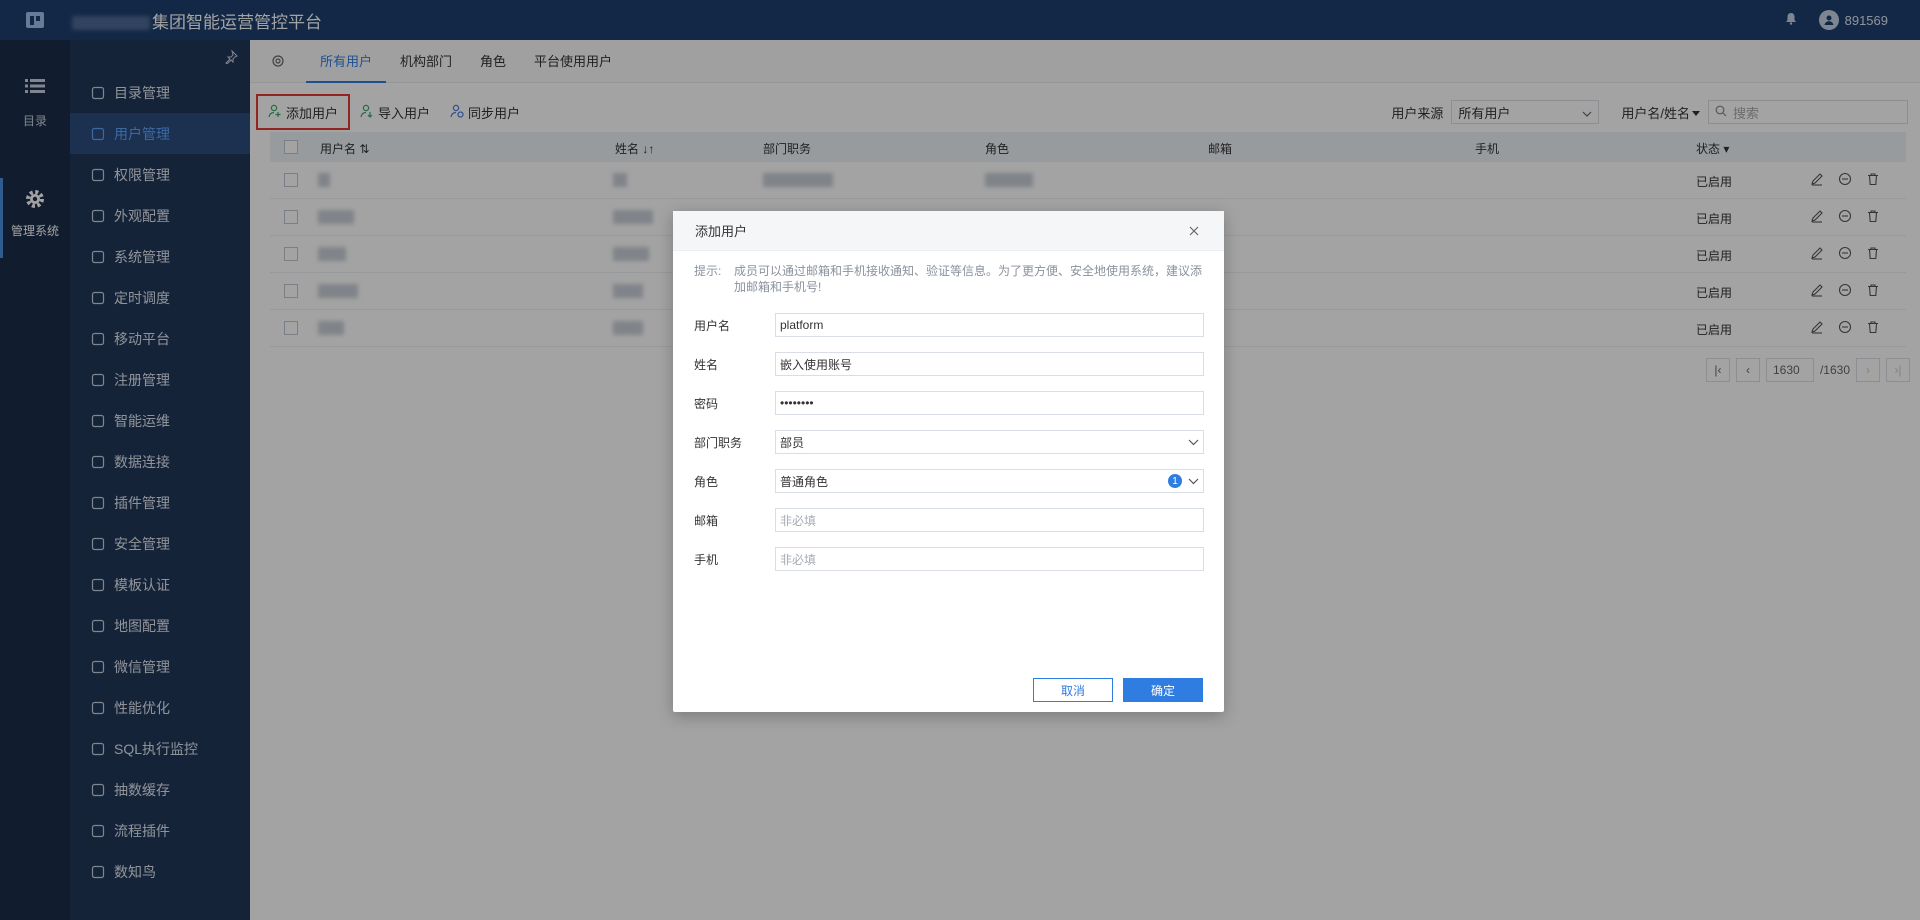 The image size is (1920, 920). I want to click on realname-label: 姓名, so click(706, 364).